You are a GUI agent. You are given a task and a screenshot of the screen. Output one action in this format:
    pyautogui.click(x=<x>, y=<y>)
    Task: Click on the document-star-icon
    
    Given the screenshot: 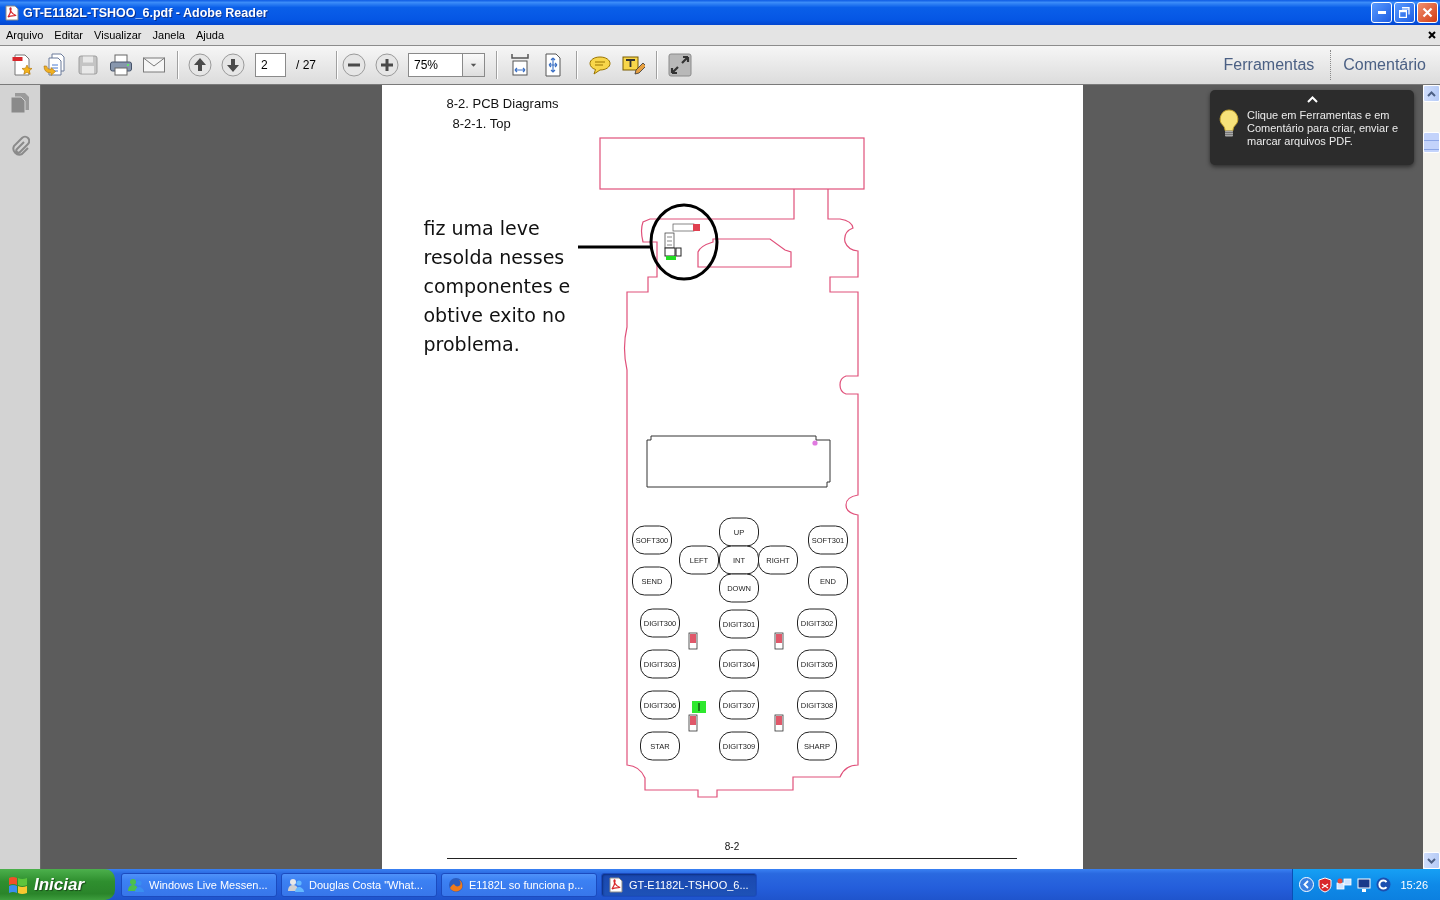 What is the action you would take?
    pyautogui.click(x=22, y=65)
    